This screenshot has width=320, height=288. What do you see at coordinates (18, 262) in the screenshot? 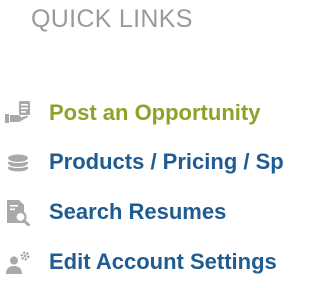
I see `user-gear-icon` at bounding box center [18, 262].